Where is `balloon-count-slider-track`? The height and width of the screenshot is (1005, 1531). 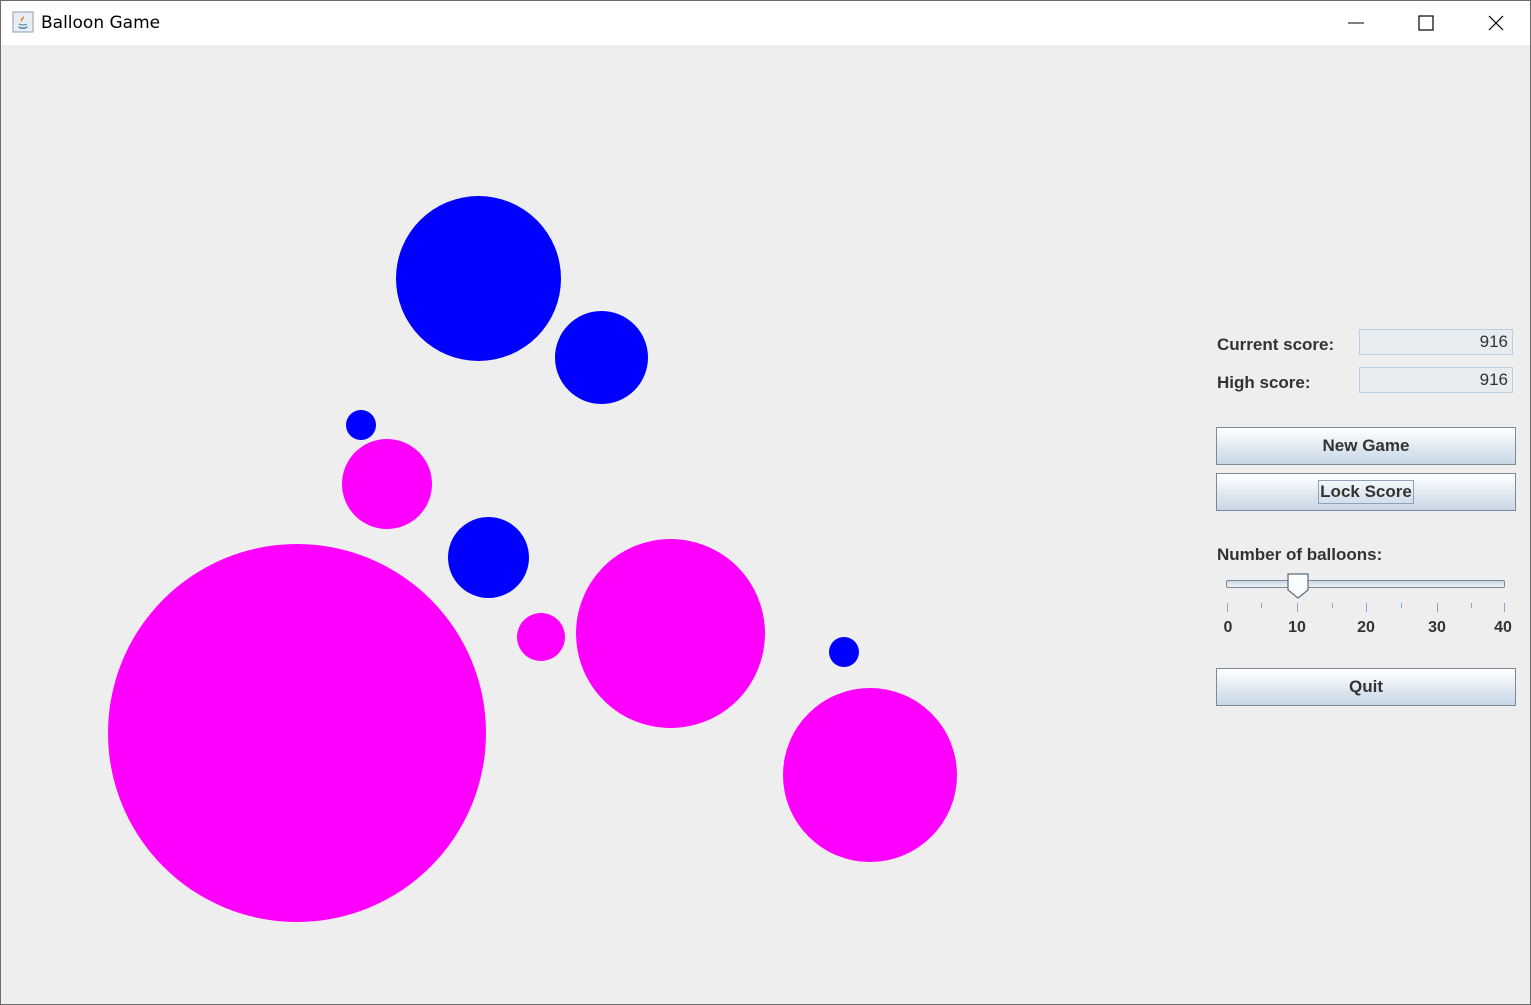 balloon-count-slider-track is located at coordinates (1365, 584).